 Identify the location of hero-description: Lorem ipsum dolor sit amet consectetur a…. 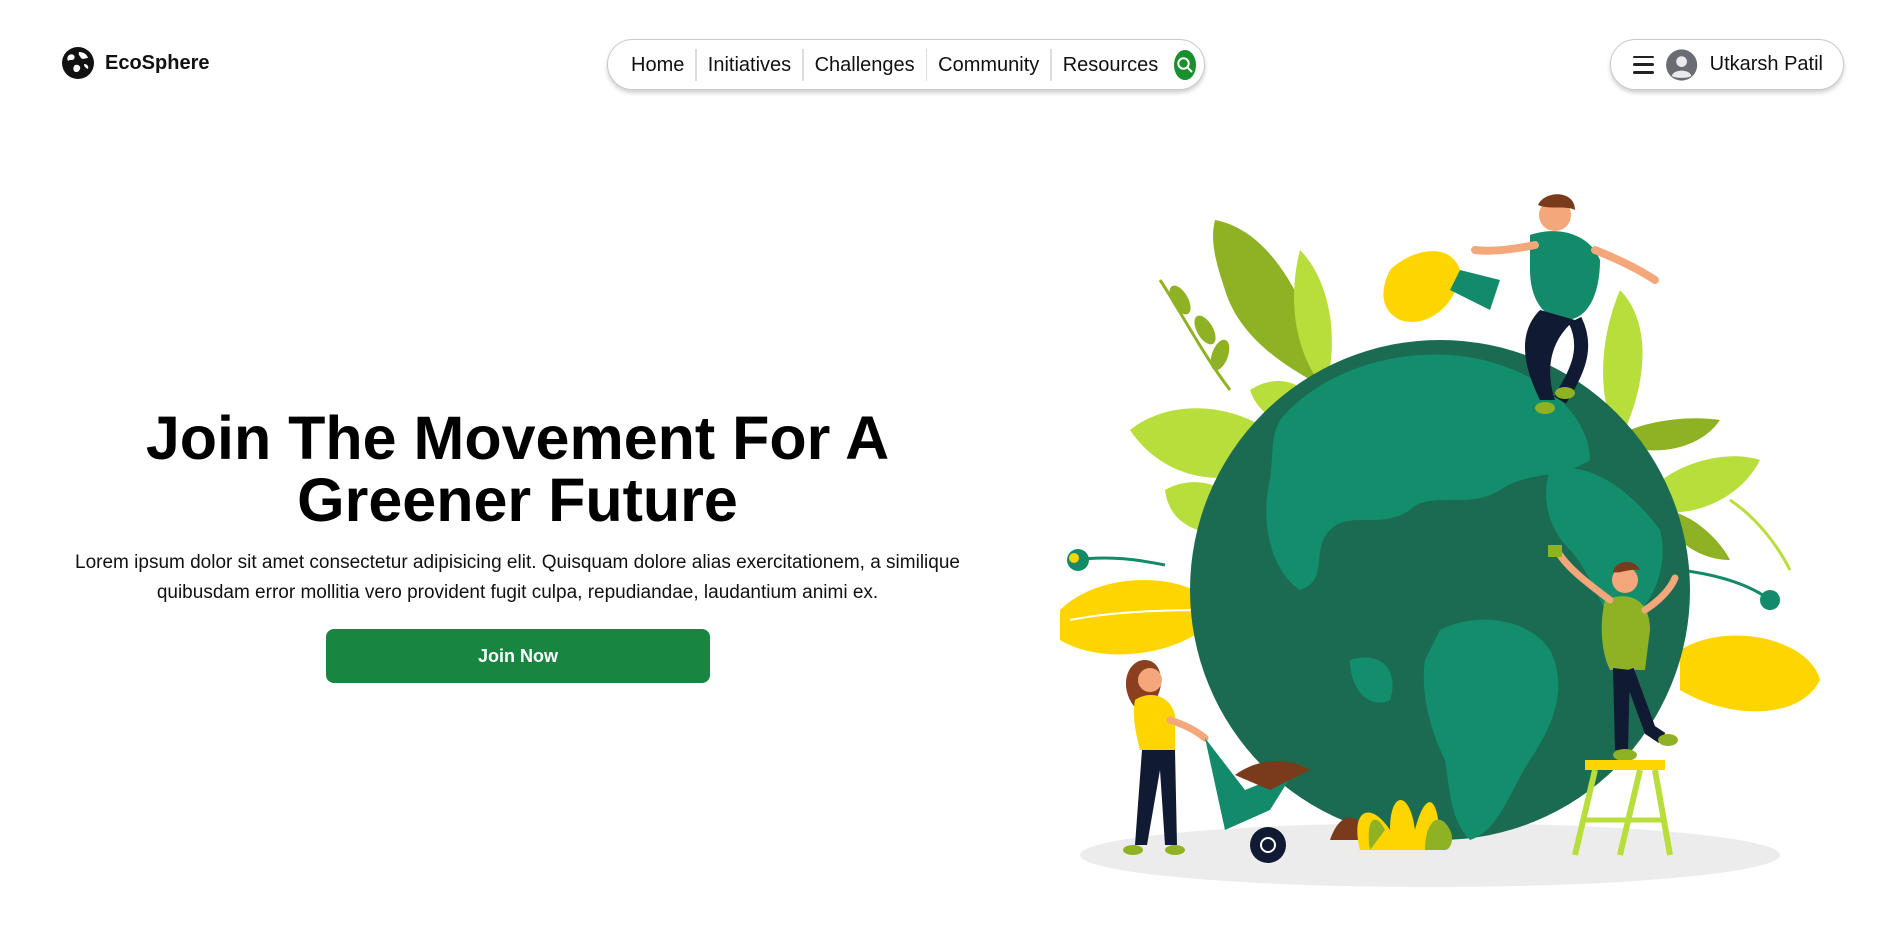
(517, 577).